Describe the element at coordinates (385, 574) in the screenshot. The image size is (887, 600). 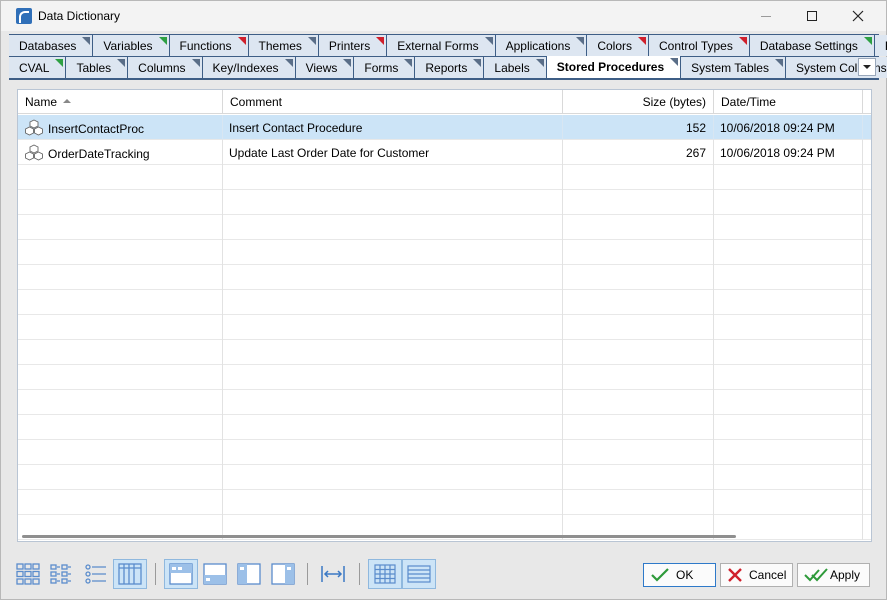
I see `show-grid-lines-button` at that location.